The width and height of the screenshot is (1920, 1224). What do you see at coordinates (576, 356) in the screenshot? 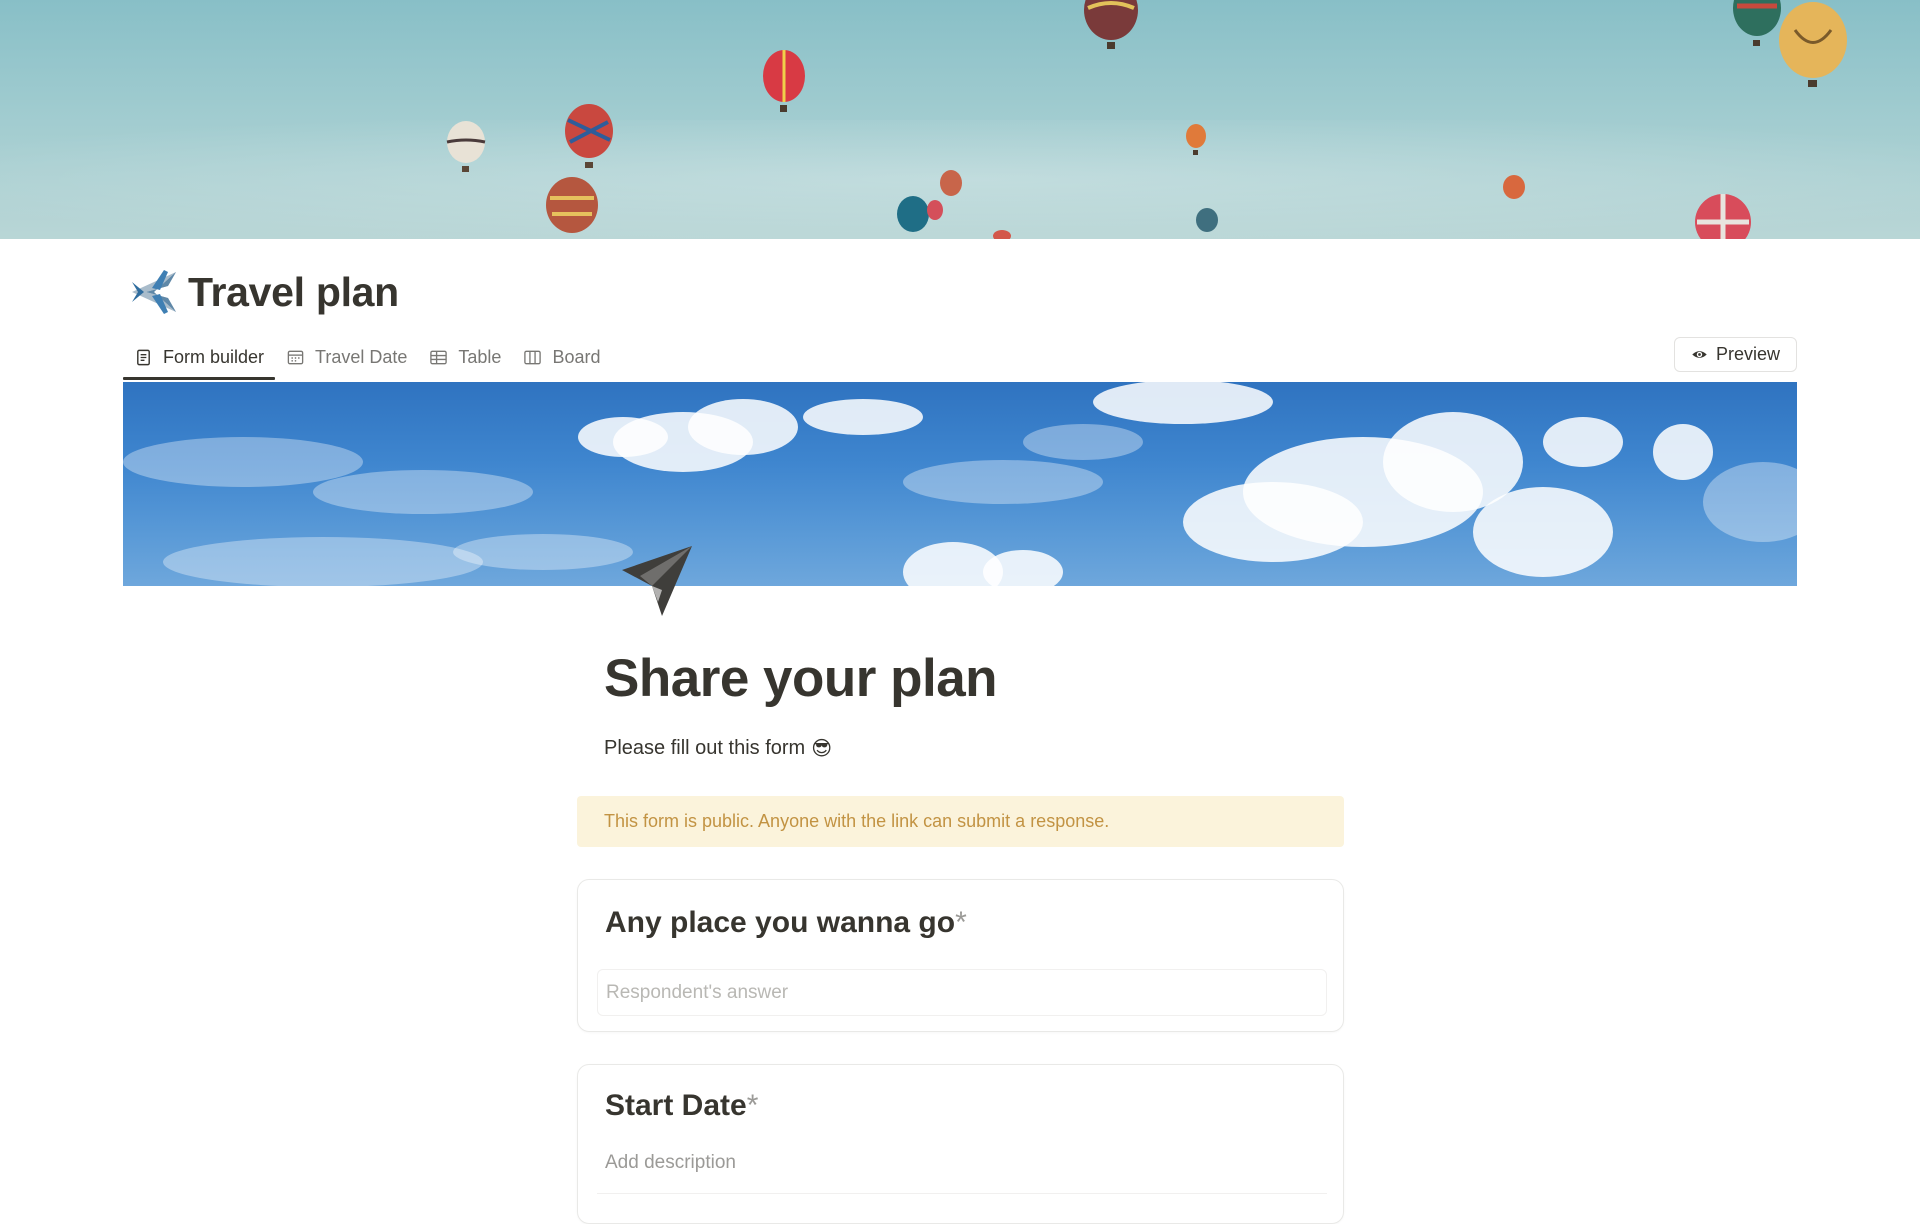
I see `tab-label: Board` at bounding box center [576, 356].